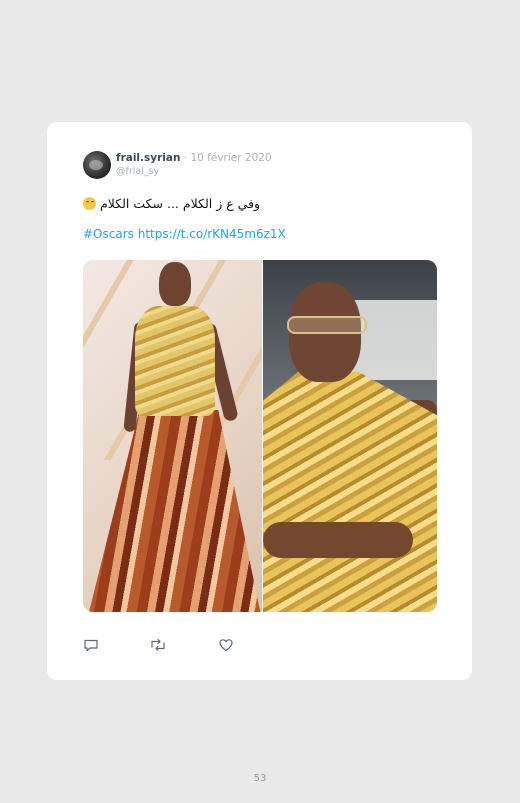  Describe the element at coordinates (89, 203) in the screenshot. I see `smiling-face-emoji-icon` at that location.